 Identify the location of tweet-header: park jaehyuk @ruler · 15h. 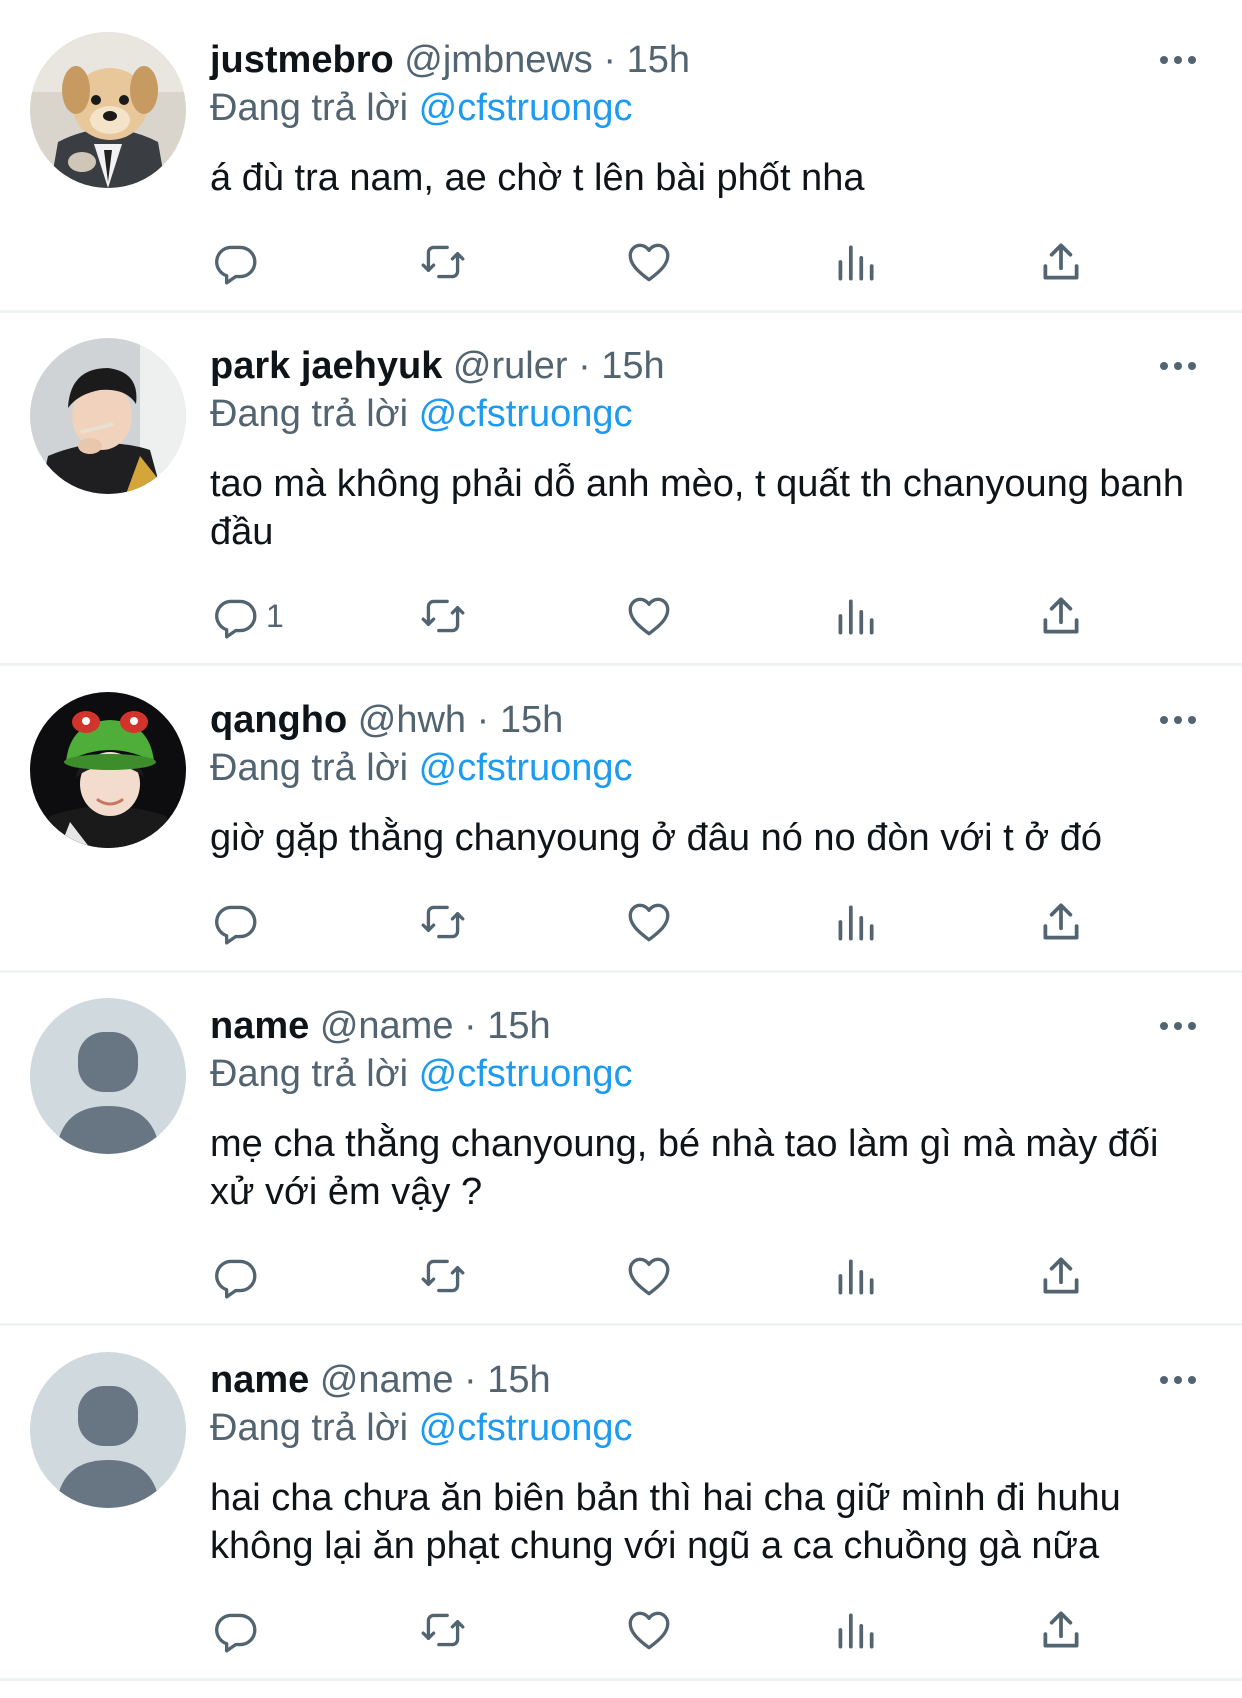
(437, 366).